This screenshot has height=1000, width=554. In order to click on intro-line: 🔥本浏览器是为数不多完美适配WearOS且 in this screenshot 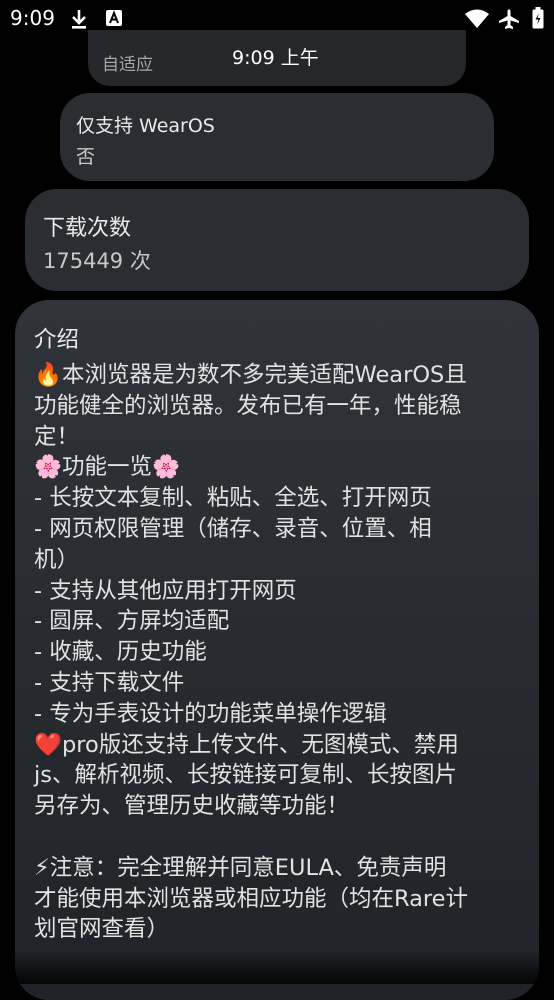, I will do `click(250, 375)`.